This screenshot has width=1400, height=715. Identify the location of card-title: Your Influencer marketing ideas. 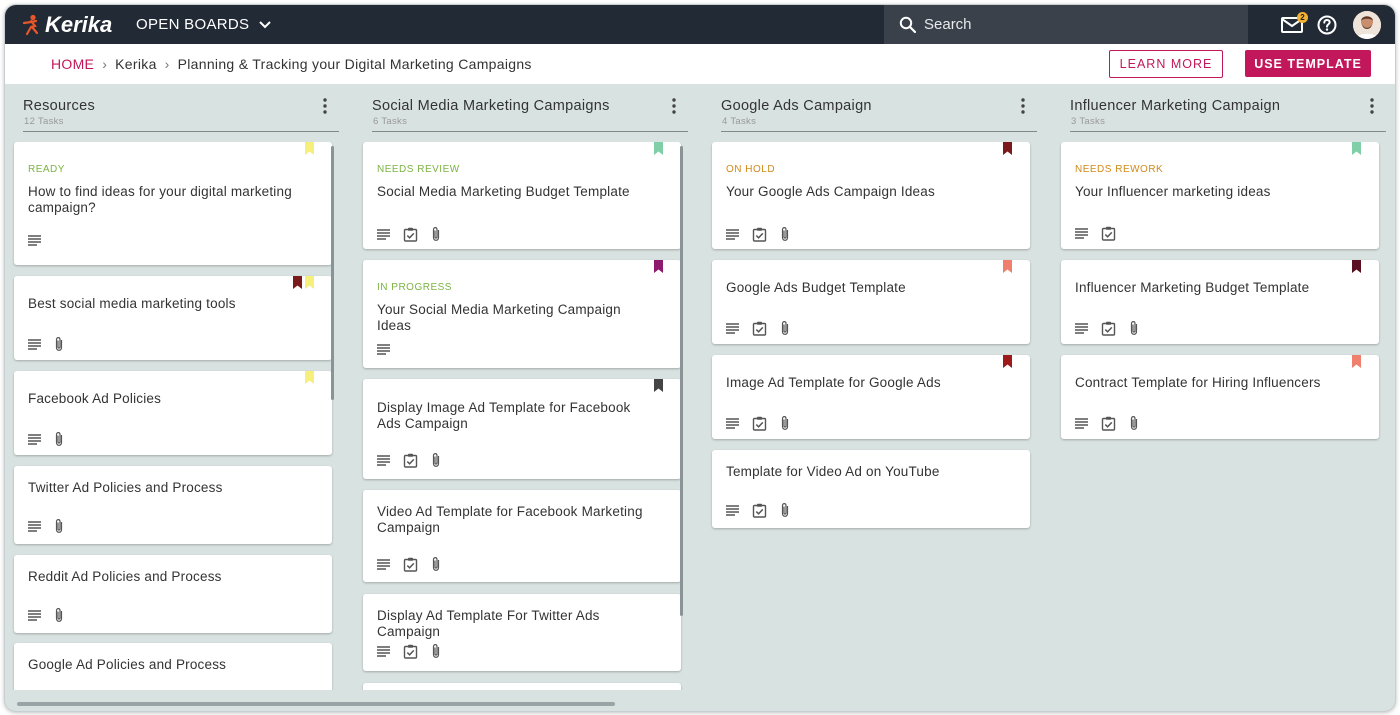
(1173, 191).